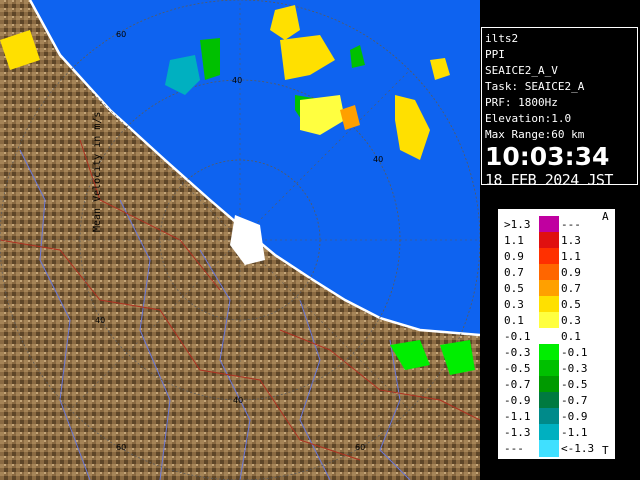 The image size is (640, 480). What do you see at coordinates (571, 304) in the screenshot?
I see `legend-upper-bound: 0.5` at bounding box center [571, 304].